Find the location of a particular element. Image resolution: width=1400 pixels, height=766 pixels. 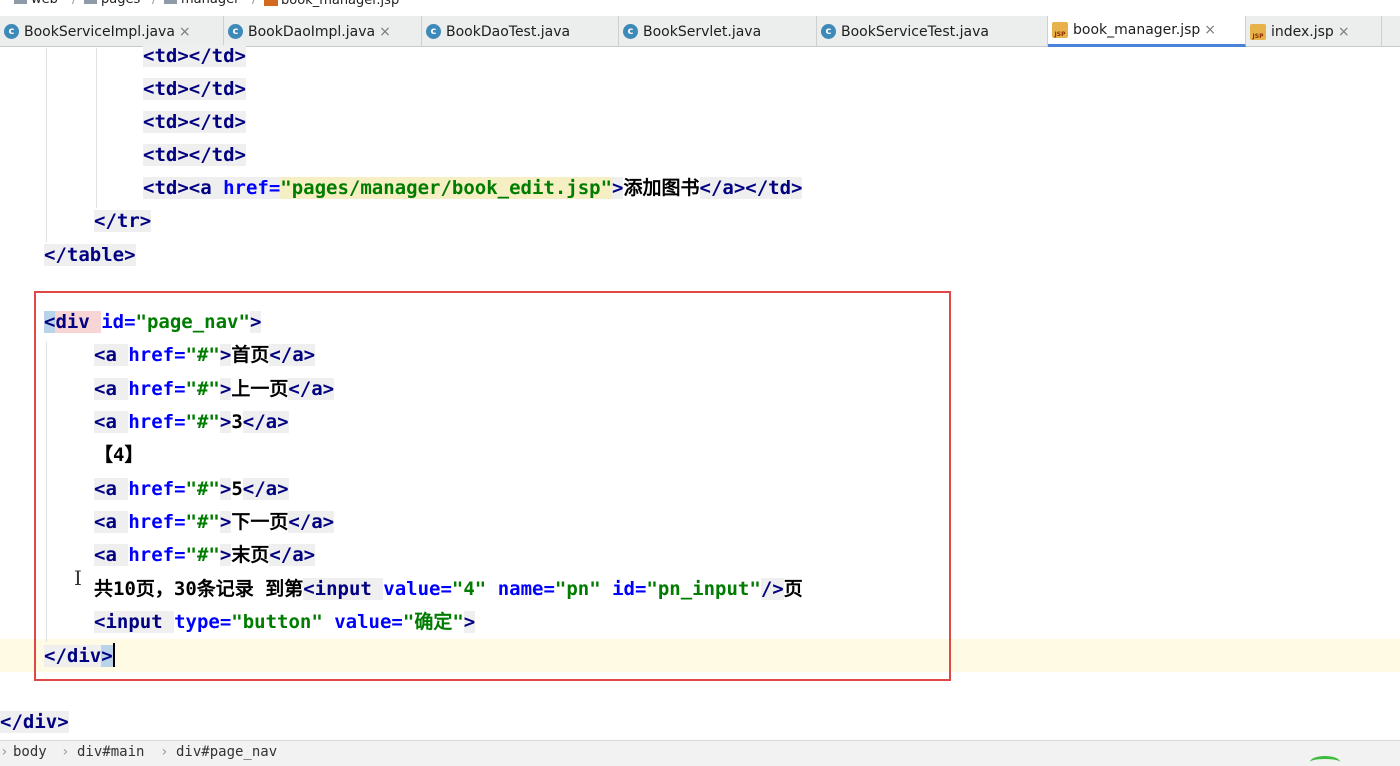

tab-label: BookDaoTest.java is located at coordinates (508, 31).